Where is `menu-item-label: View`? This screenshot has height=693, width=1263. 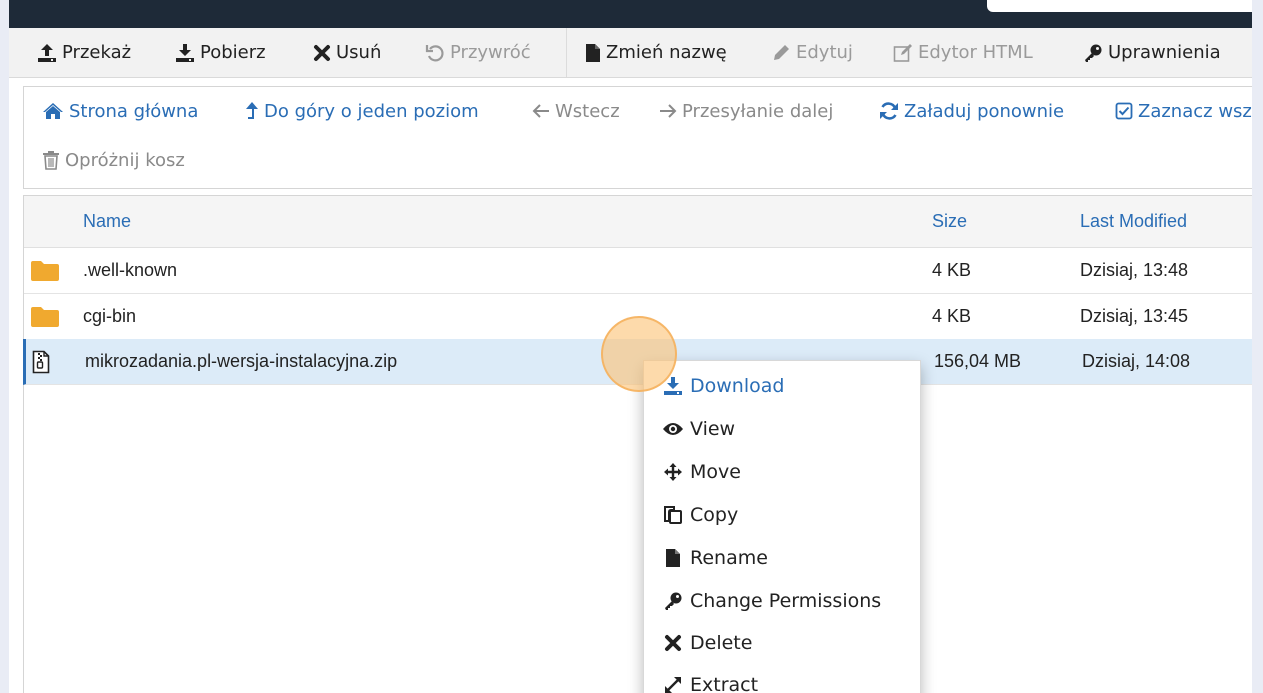
menu-item-label: View is located at coordinates (713, 429).